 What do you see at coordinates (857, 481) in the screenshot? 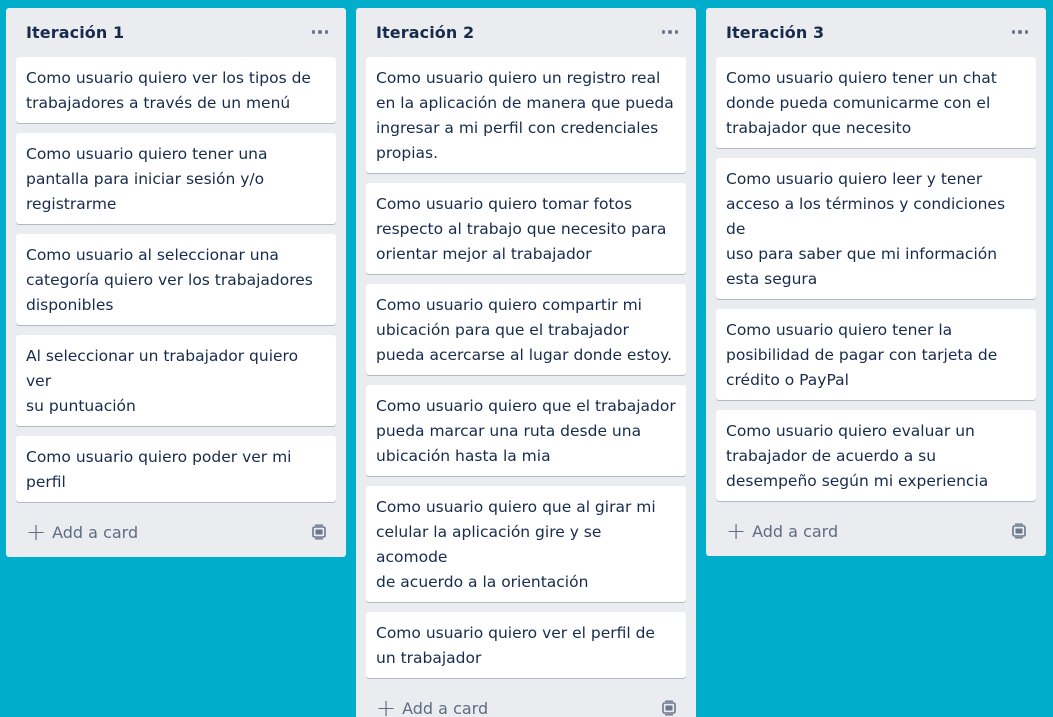
I see `card-text-line: desempeño según mi experiencia` at bounding box center [857, 481].